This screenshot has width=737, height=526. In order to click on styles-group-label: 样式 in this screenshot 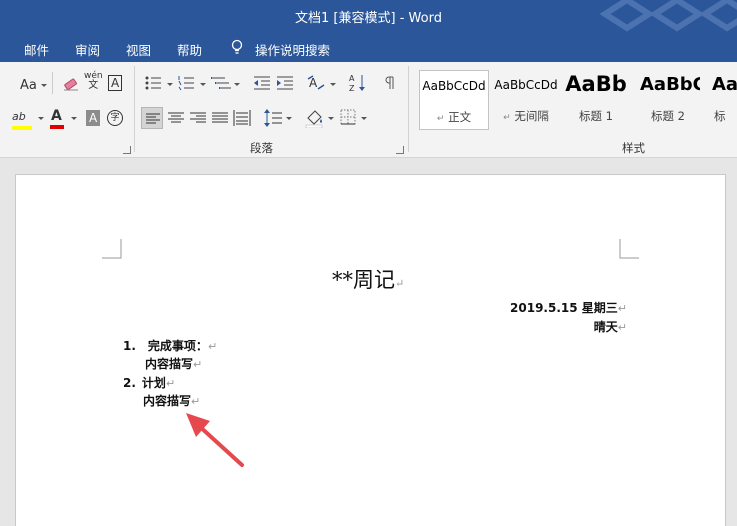, I will do `click(633, 148)`.